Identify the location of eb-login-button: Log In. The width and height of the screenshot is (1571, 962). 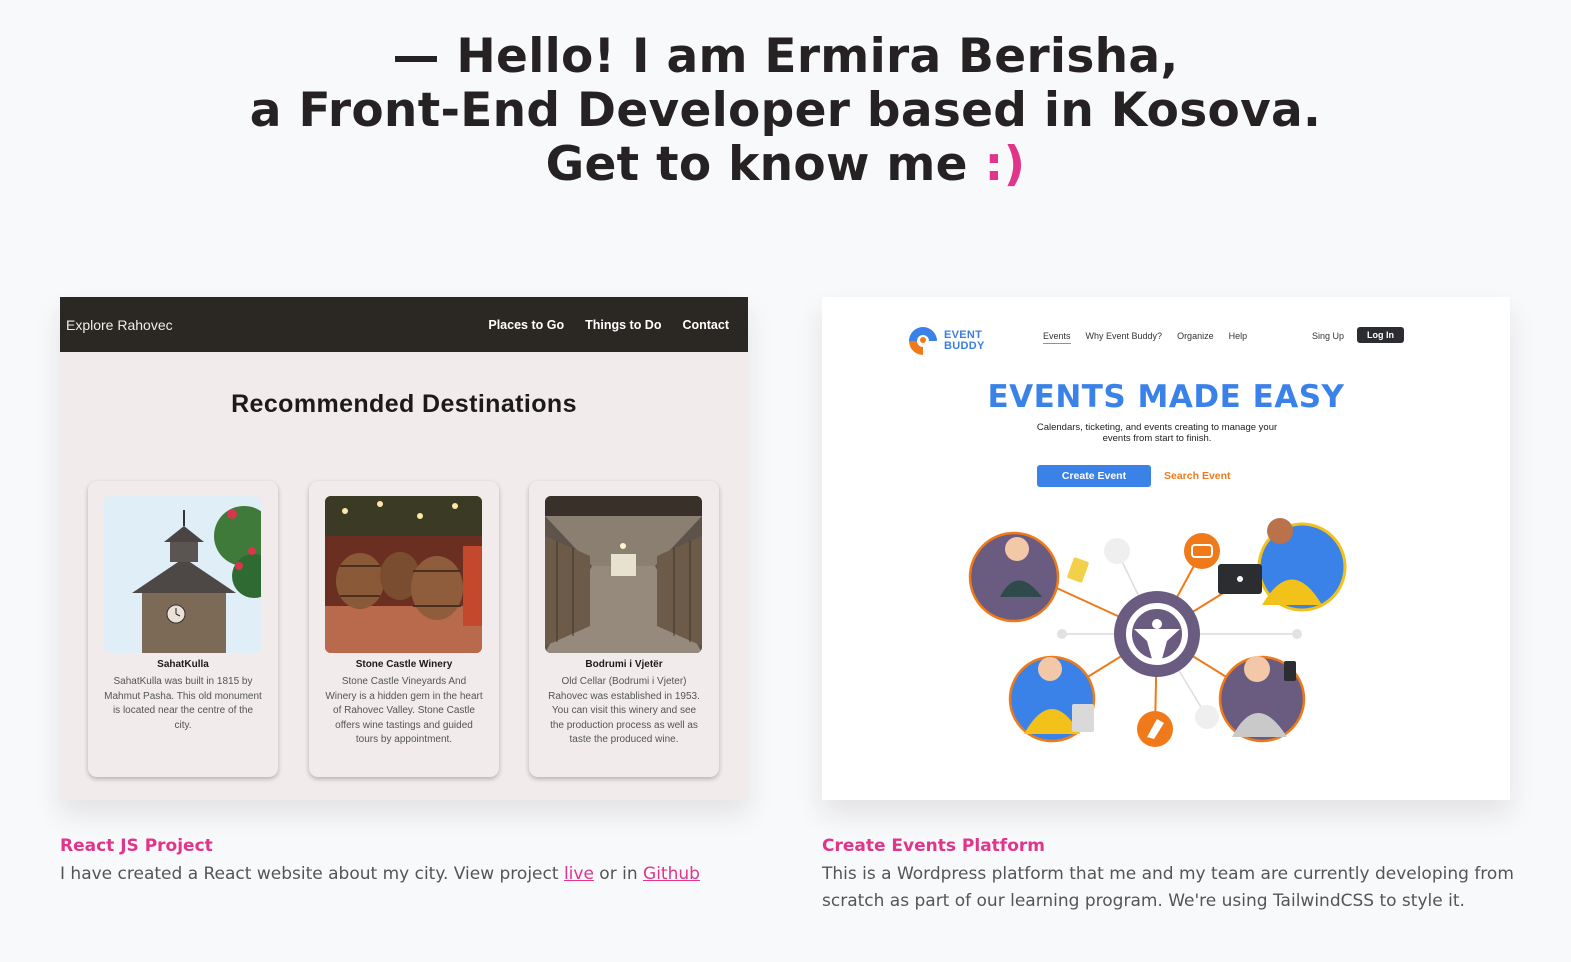
(1380, 335).